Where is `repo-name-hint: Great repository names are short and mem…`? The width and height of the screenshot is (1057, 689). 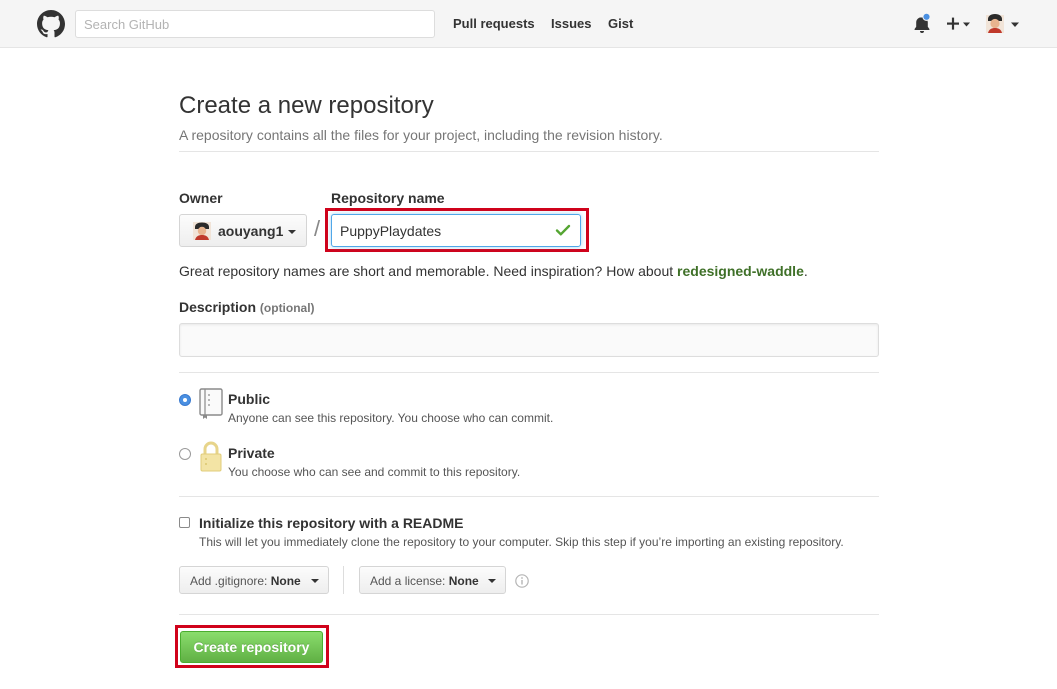 repo-name-hint: Great repository names are short and mem… is located at coordinates (493, 271).